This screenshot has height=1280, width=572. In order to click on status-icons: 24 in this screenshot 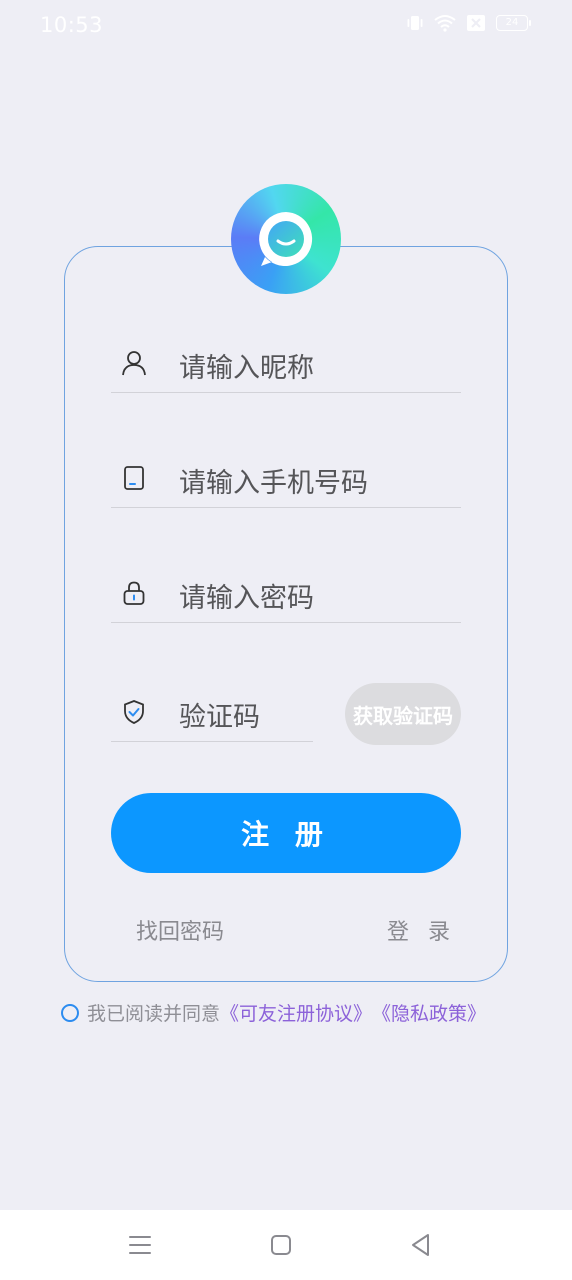, I will do `click(468, 23)`.